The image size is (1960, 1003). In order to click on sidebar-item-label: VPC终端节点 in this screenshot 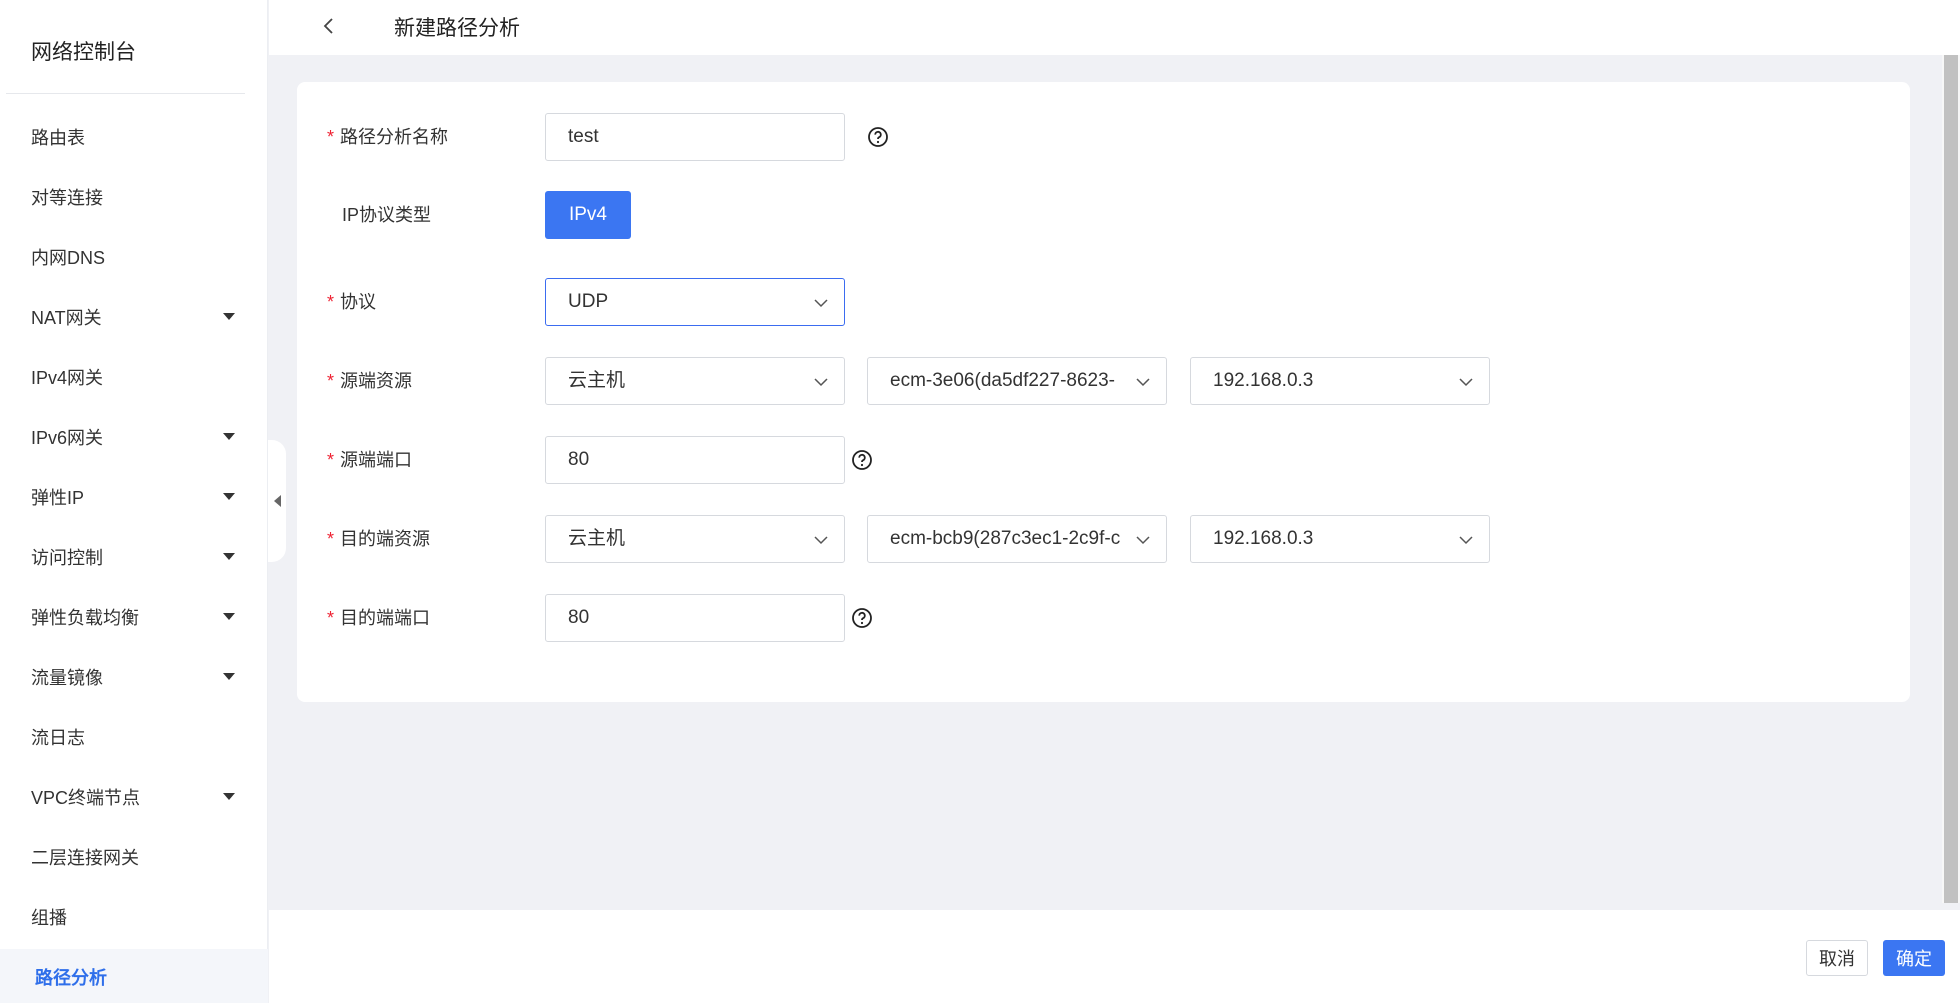, I will do `click(86, 798)`.